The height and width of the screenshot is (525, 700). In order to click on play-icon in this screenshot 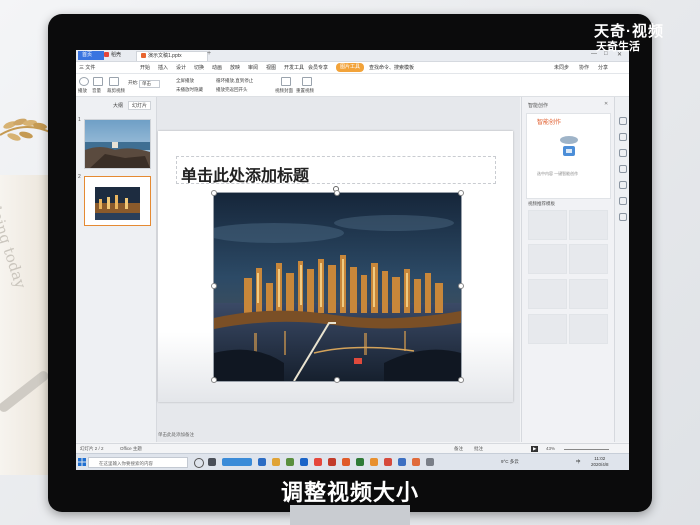, I will do `click(84, 81)`.